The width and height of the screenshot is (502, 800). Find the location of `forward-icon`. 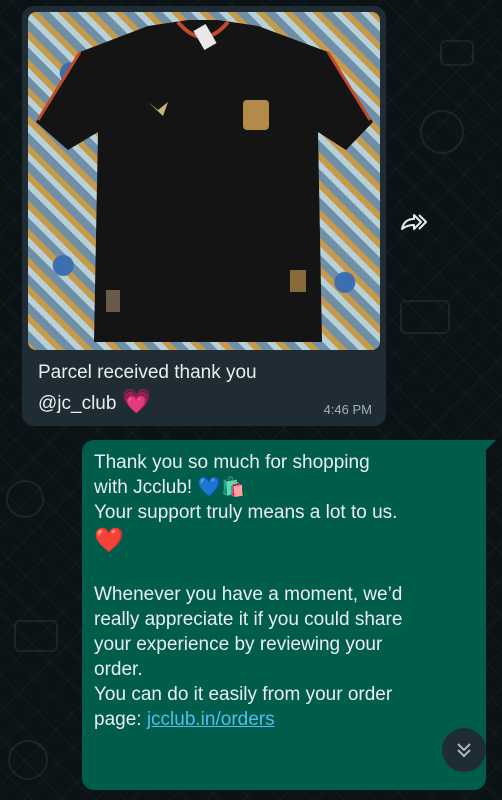

forward-icon is located at coordinates (414, 222).